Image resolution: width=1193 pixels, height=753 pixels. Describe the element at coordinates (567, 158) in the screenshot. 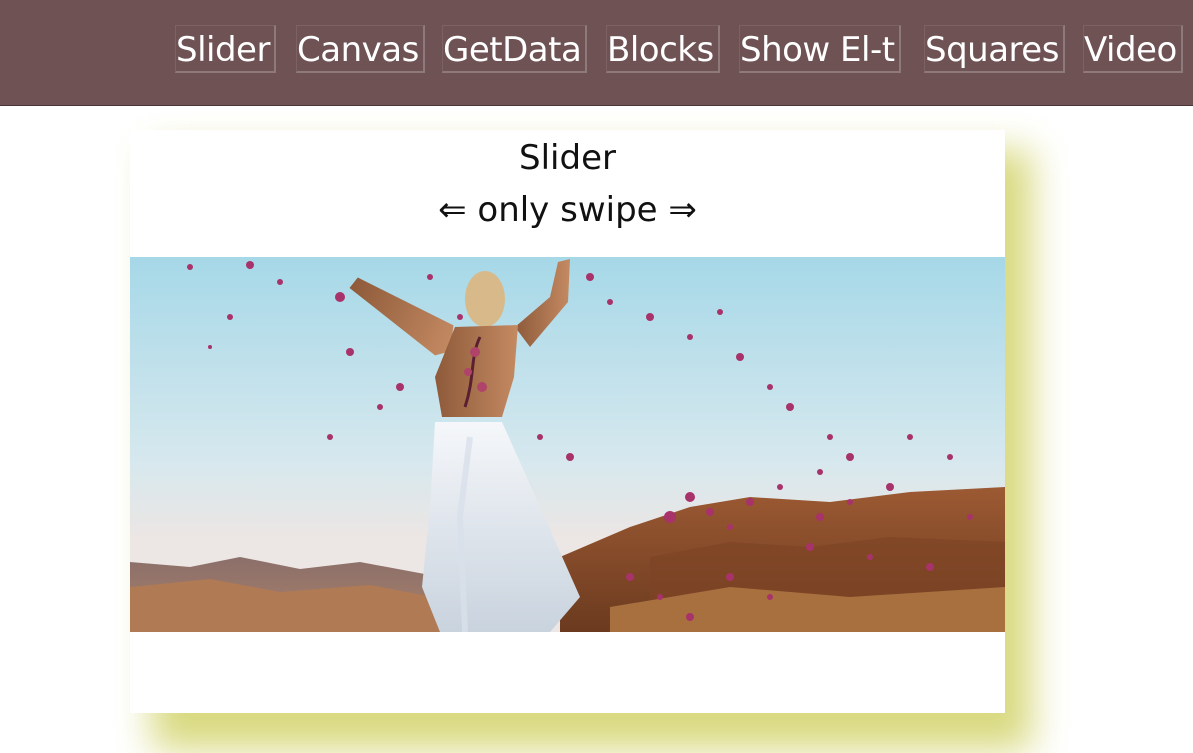

I see `slider-title: Slider` at that location.